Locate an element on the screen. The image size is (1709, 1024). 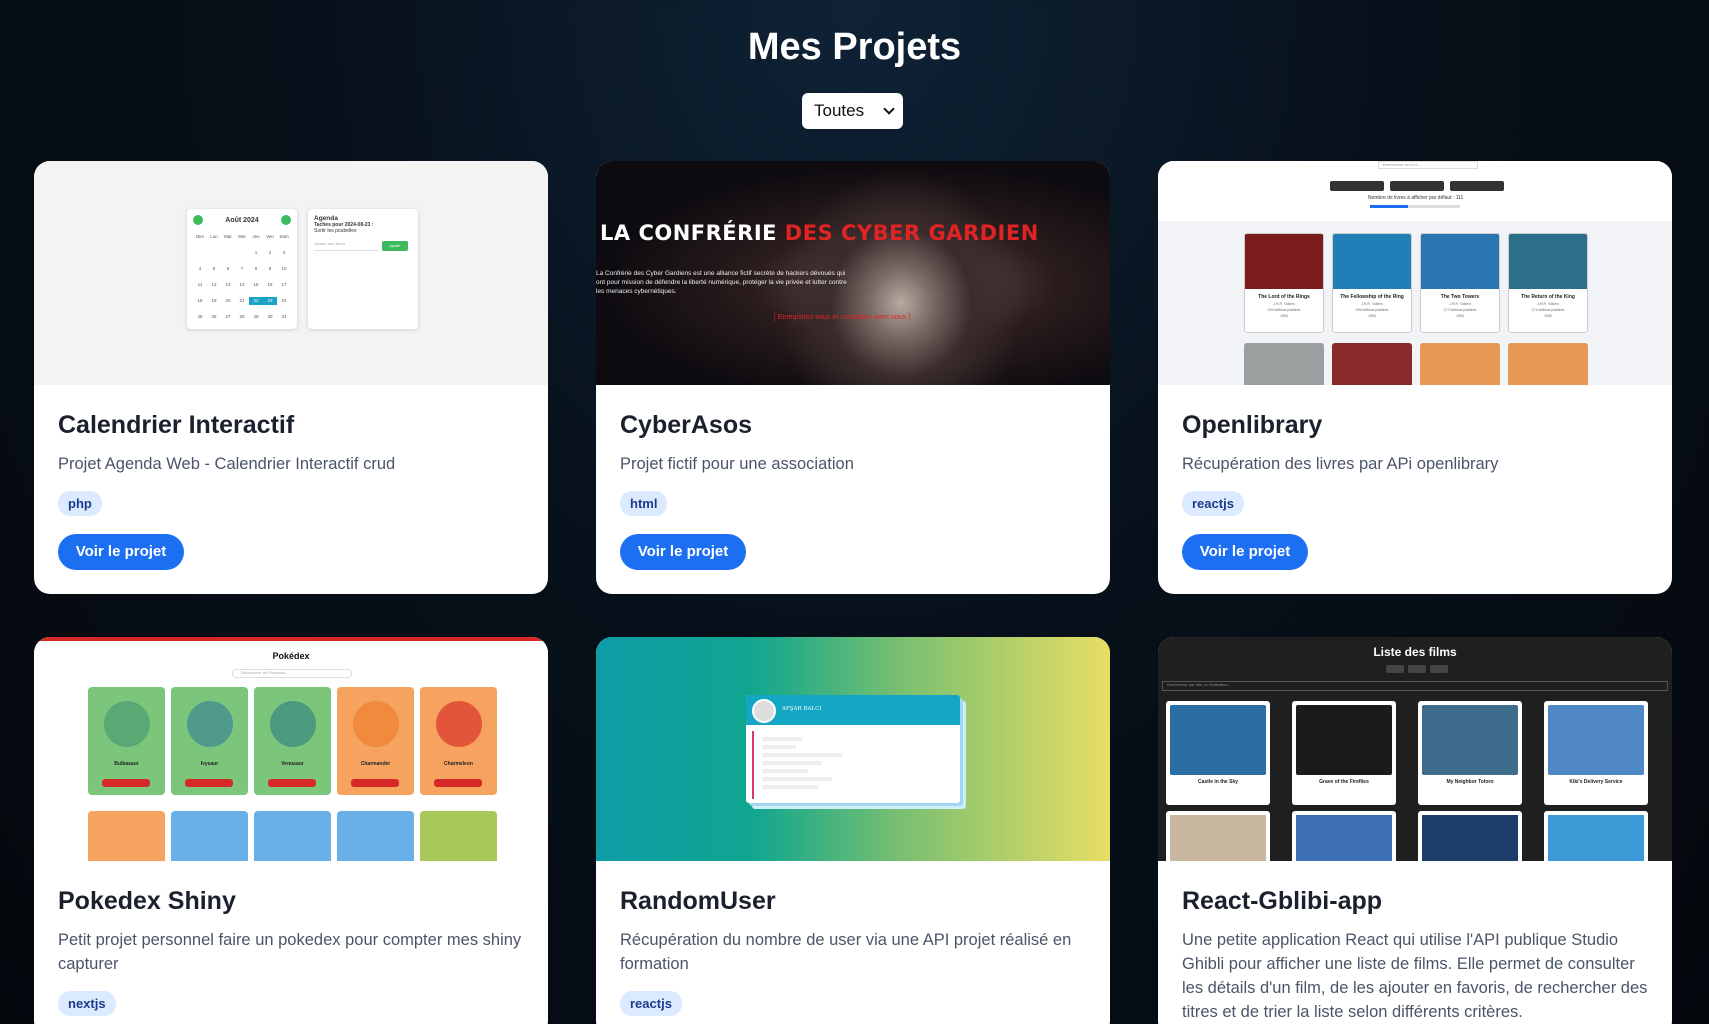
user-profile-card: AFŞAR BALCI is located at coordinates (853, 749).